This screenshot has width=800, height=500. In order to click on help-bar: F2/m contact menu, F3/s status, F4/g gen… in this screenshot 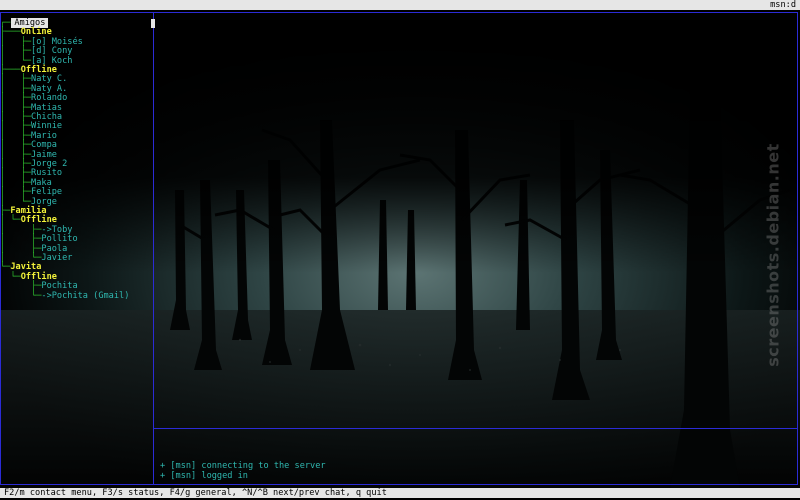, I will do `click(400, 493)`.